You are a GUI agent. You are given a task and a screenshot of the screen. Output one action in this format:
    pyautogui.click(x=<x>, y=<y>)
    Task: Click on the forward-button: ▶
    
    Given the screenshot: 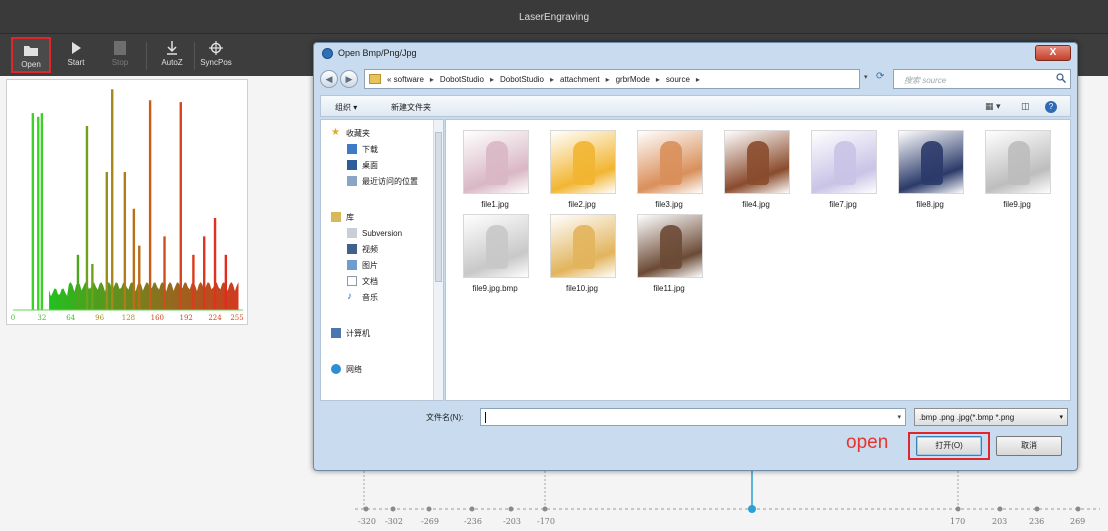 What is the action you would take?
    pyautogui.click(x=349, y=79)
    